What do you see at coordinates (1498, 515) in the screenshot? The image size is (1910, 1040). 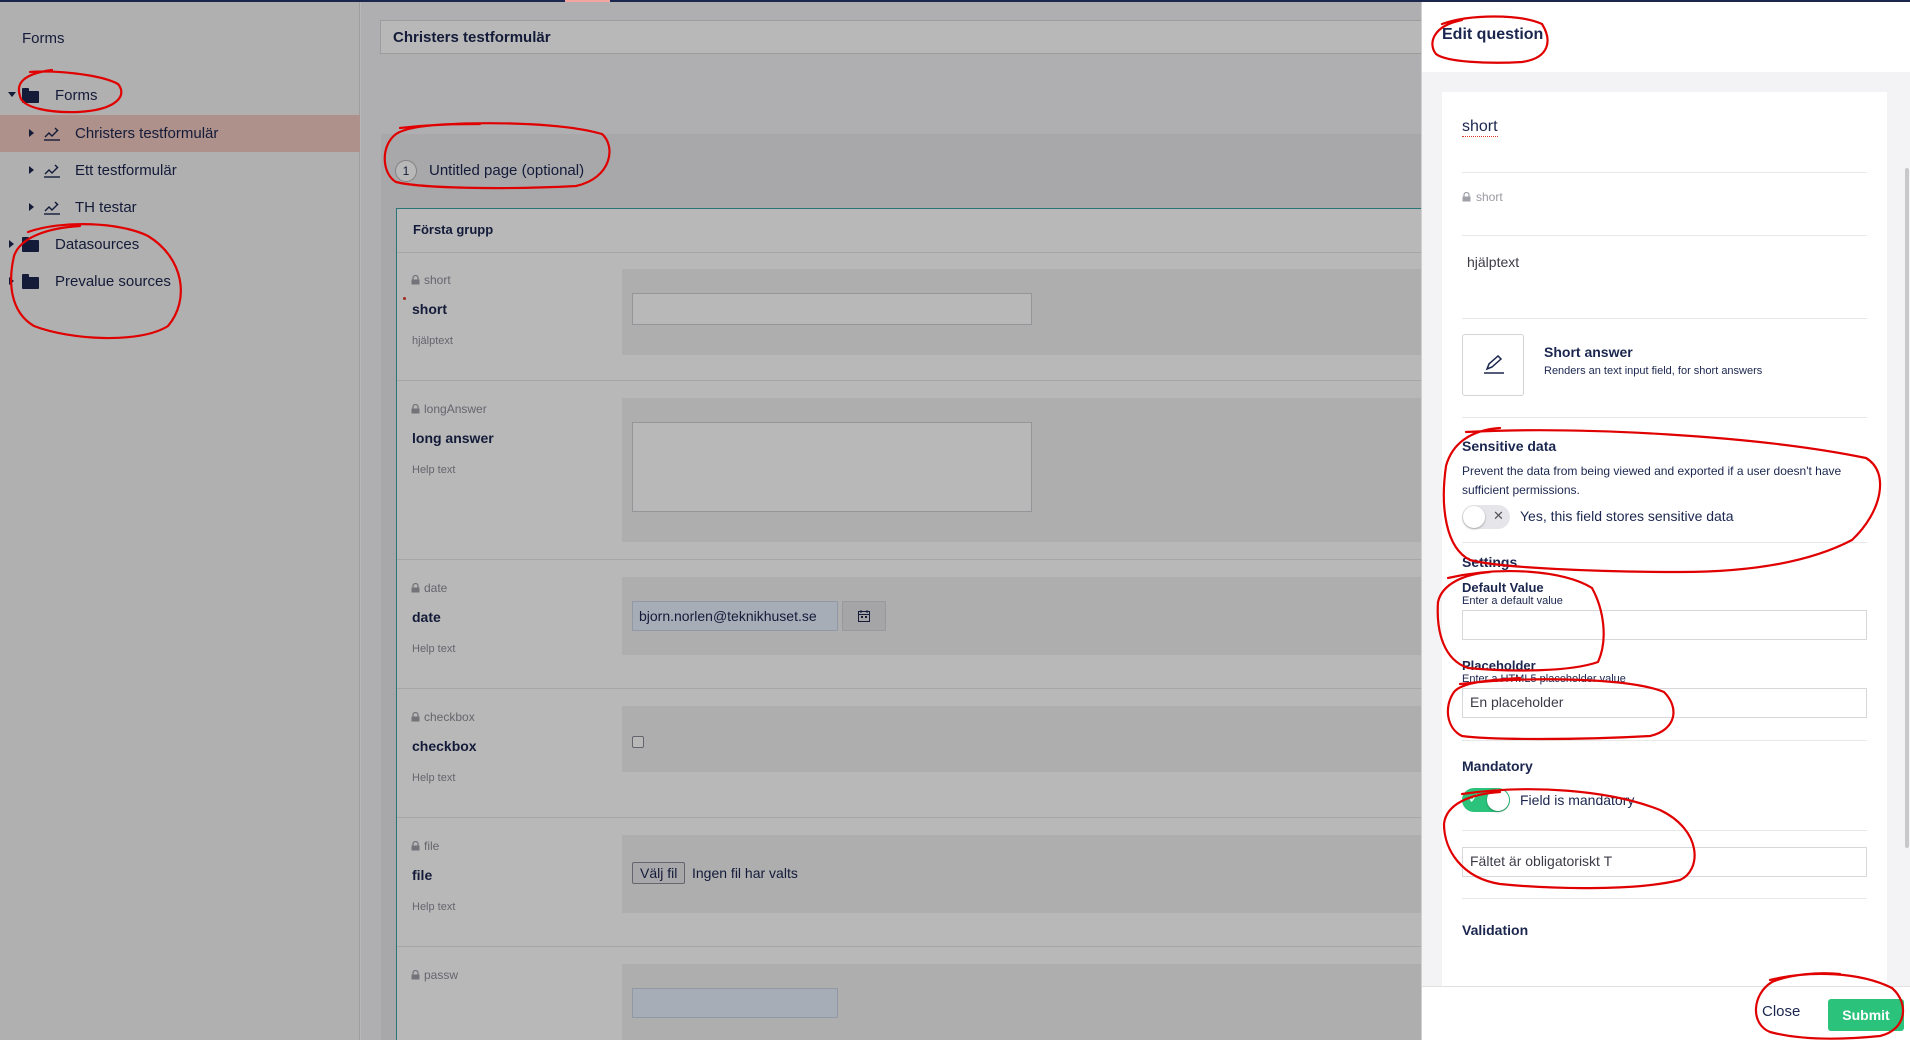 I see `toggle-off-icon: ✕` at bounding box center [1498, 515].